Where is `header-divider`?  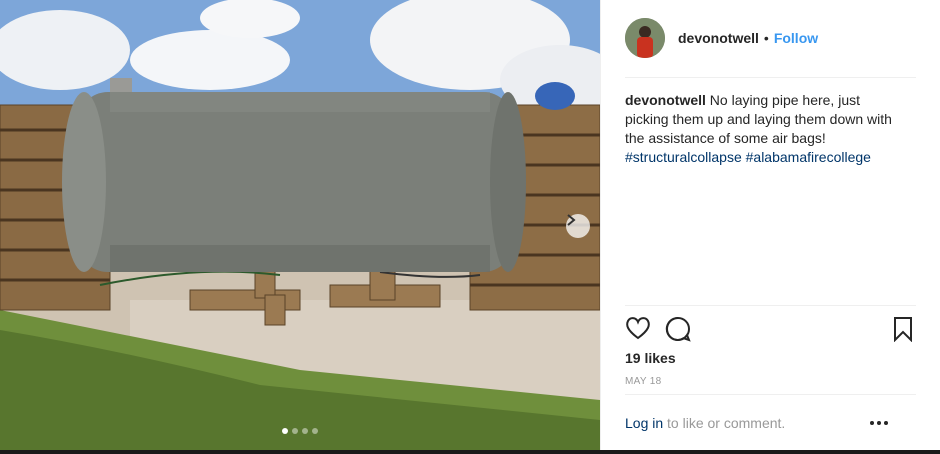 header-divider is located at coordinates (770, 77).